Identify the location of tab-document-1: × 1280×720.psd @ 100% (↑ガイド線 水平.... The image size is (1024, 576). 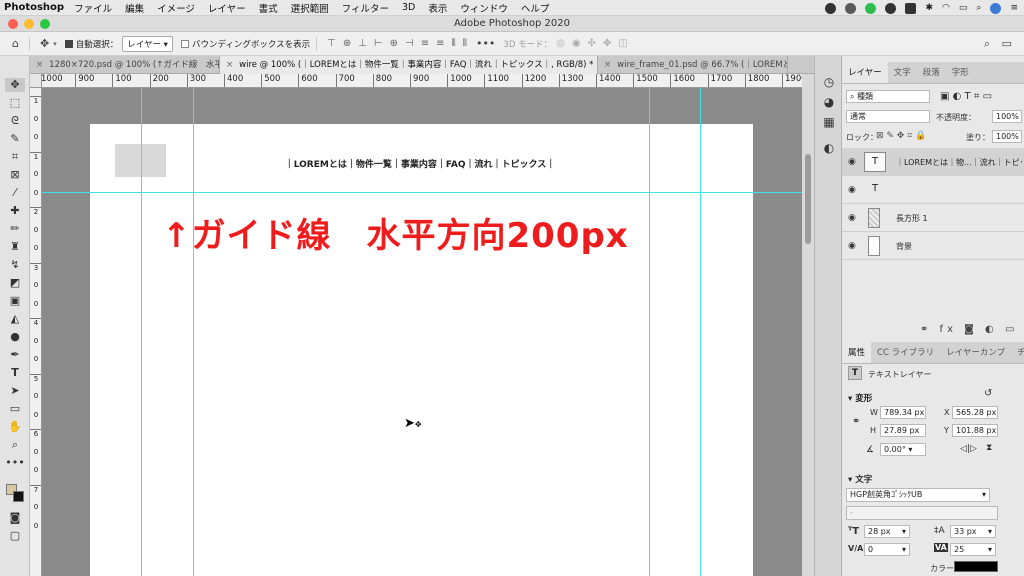
(125, 65).